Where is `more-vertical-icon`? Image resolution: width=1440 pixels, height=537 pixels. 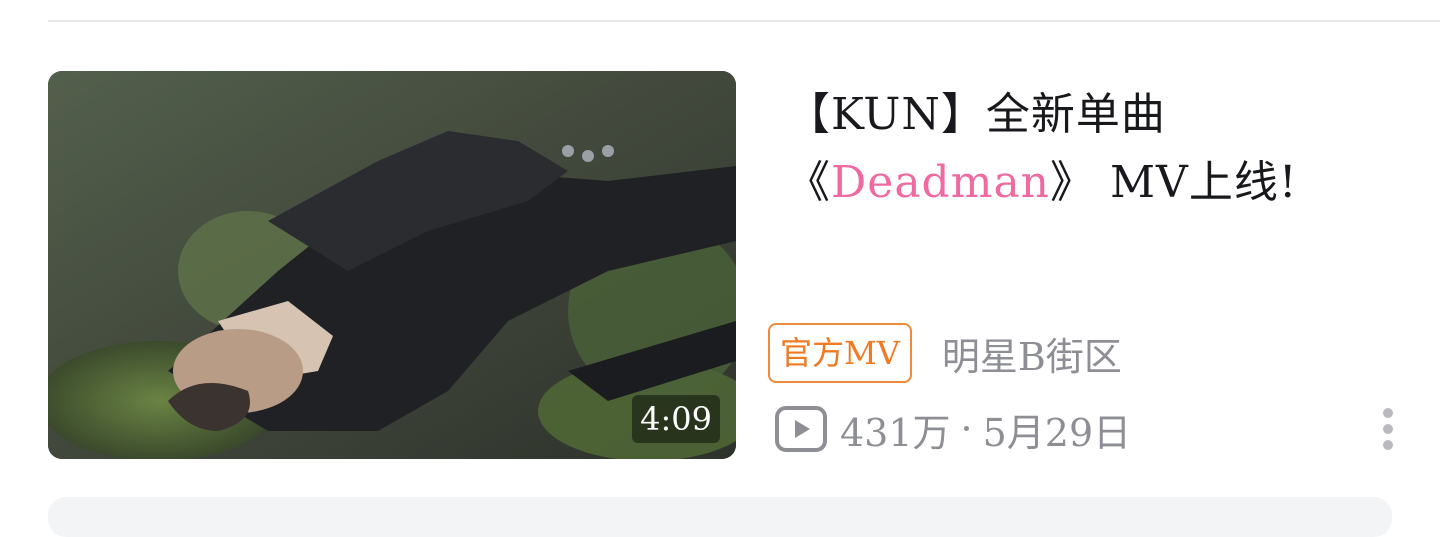
more-vertical-icon is located at coordinates (1388, 429).